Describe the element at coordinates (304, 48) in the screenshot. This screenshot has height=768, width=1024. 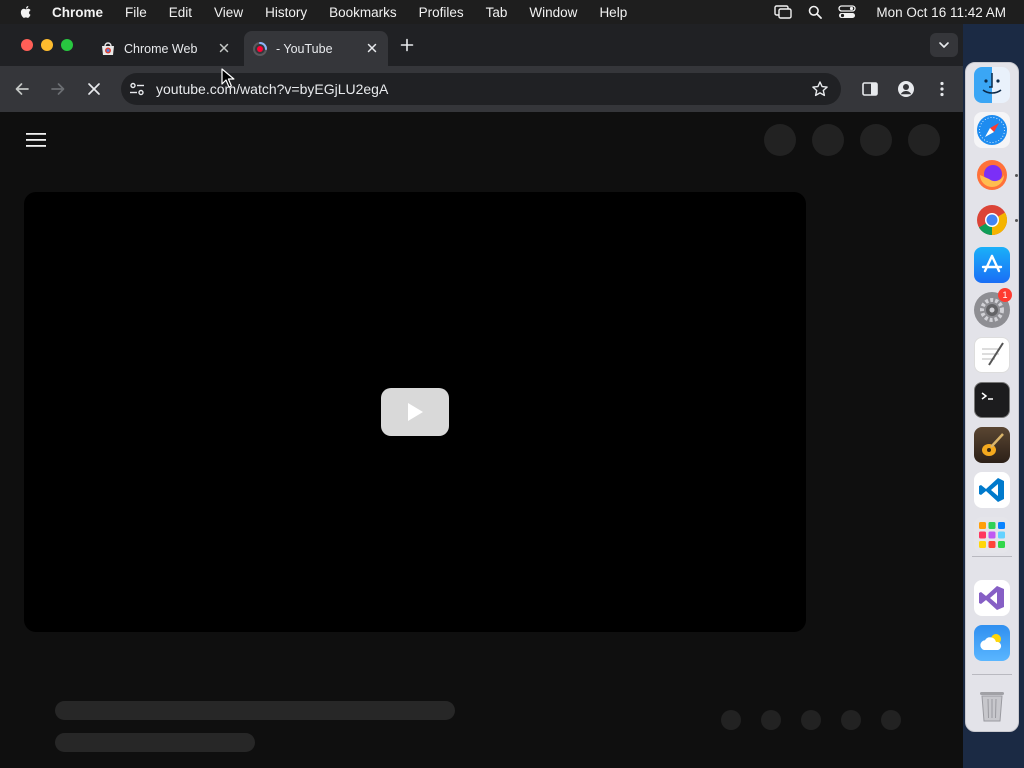
I see `tab-title: - YouTube` at that location.